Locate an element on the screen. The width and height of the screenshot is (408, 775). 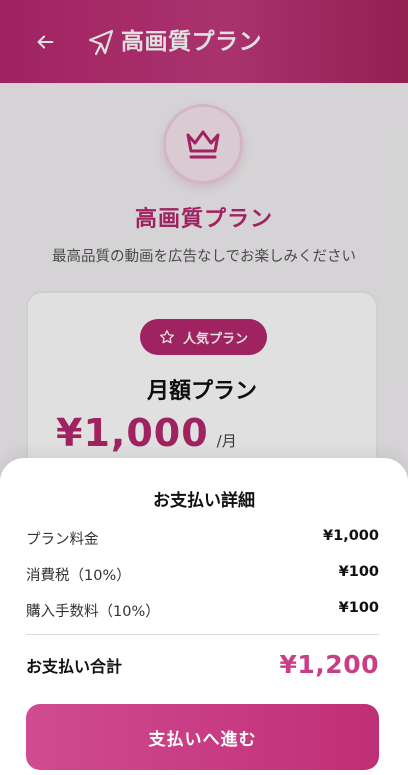
sheet-title: お支払い詳細 is located at coordinates (204, 501).